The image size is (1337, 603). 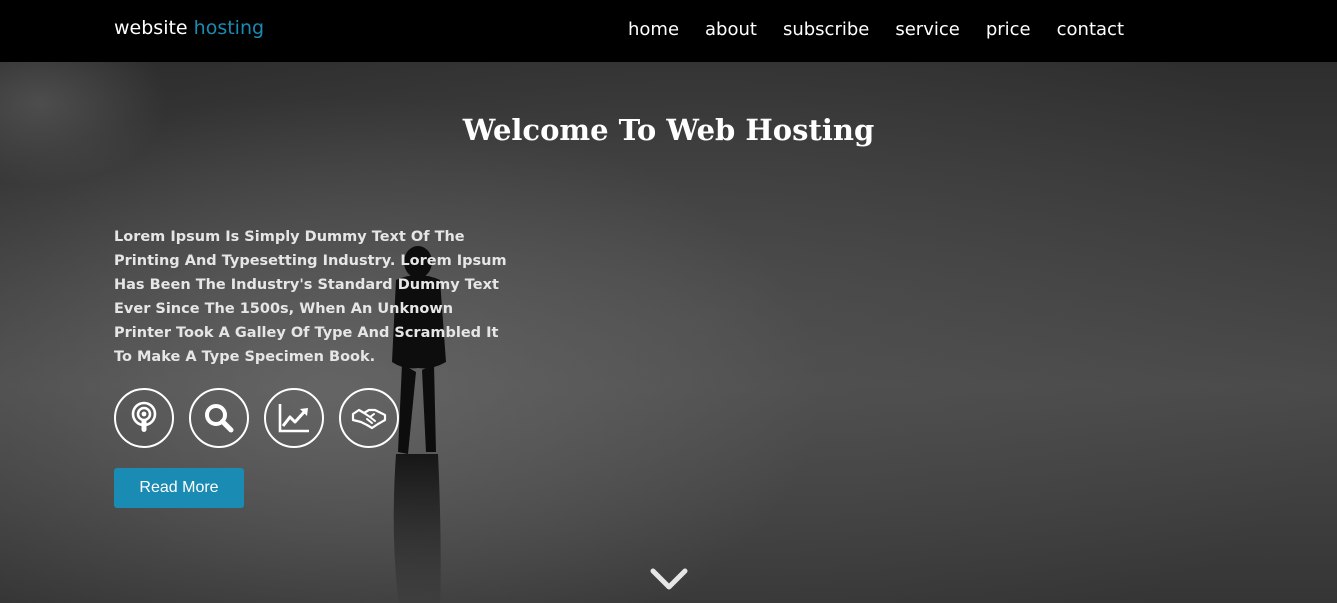 I want to click on nav-link-about: about, so click(x=731, y=30).